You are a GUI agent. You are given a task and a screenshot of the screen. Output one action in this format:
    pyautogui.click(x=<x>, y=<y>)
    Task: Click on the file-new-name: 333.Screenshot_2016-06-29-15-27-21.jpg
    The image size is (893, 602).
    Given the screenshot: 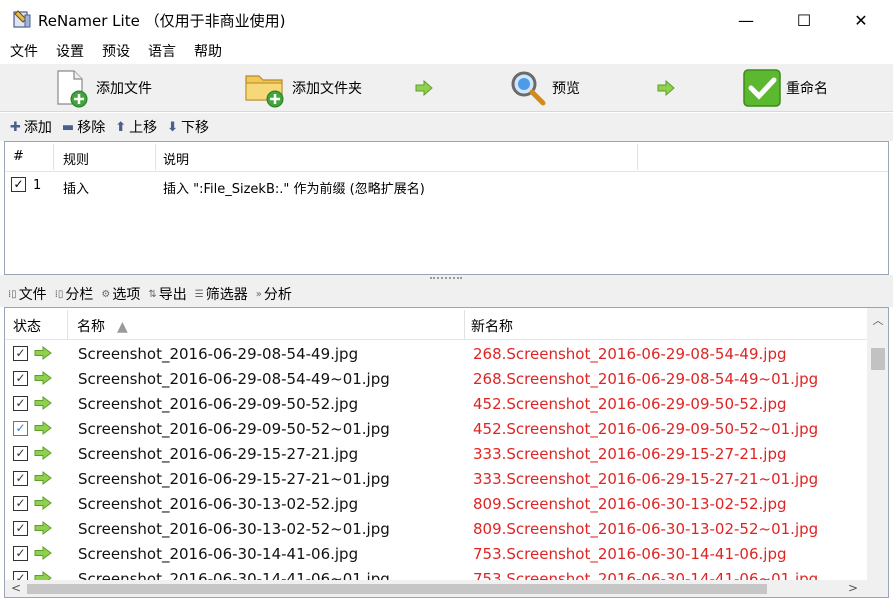 What is the action you would take?
    pyautogui.click(x=630, y=454)
    